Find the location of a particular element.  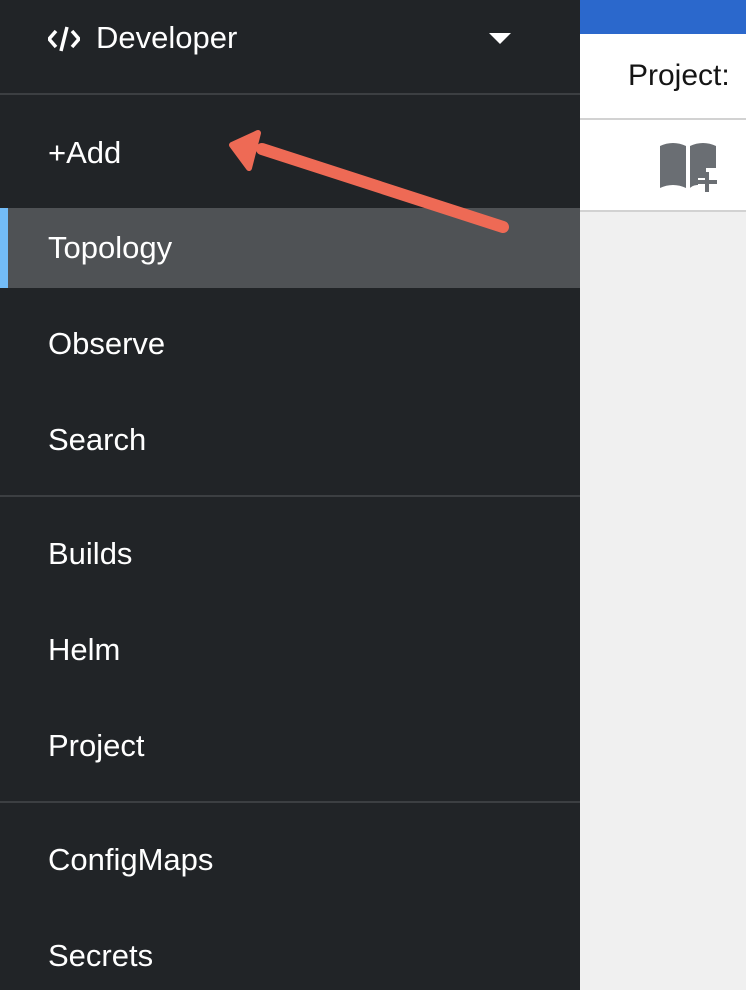

nav-item-label: Helm is located at coordinates (84, 649).